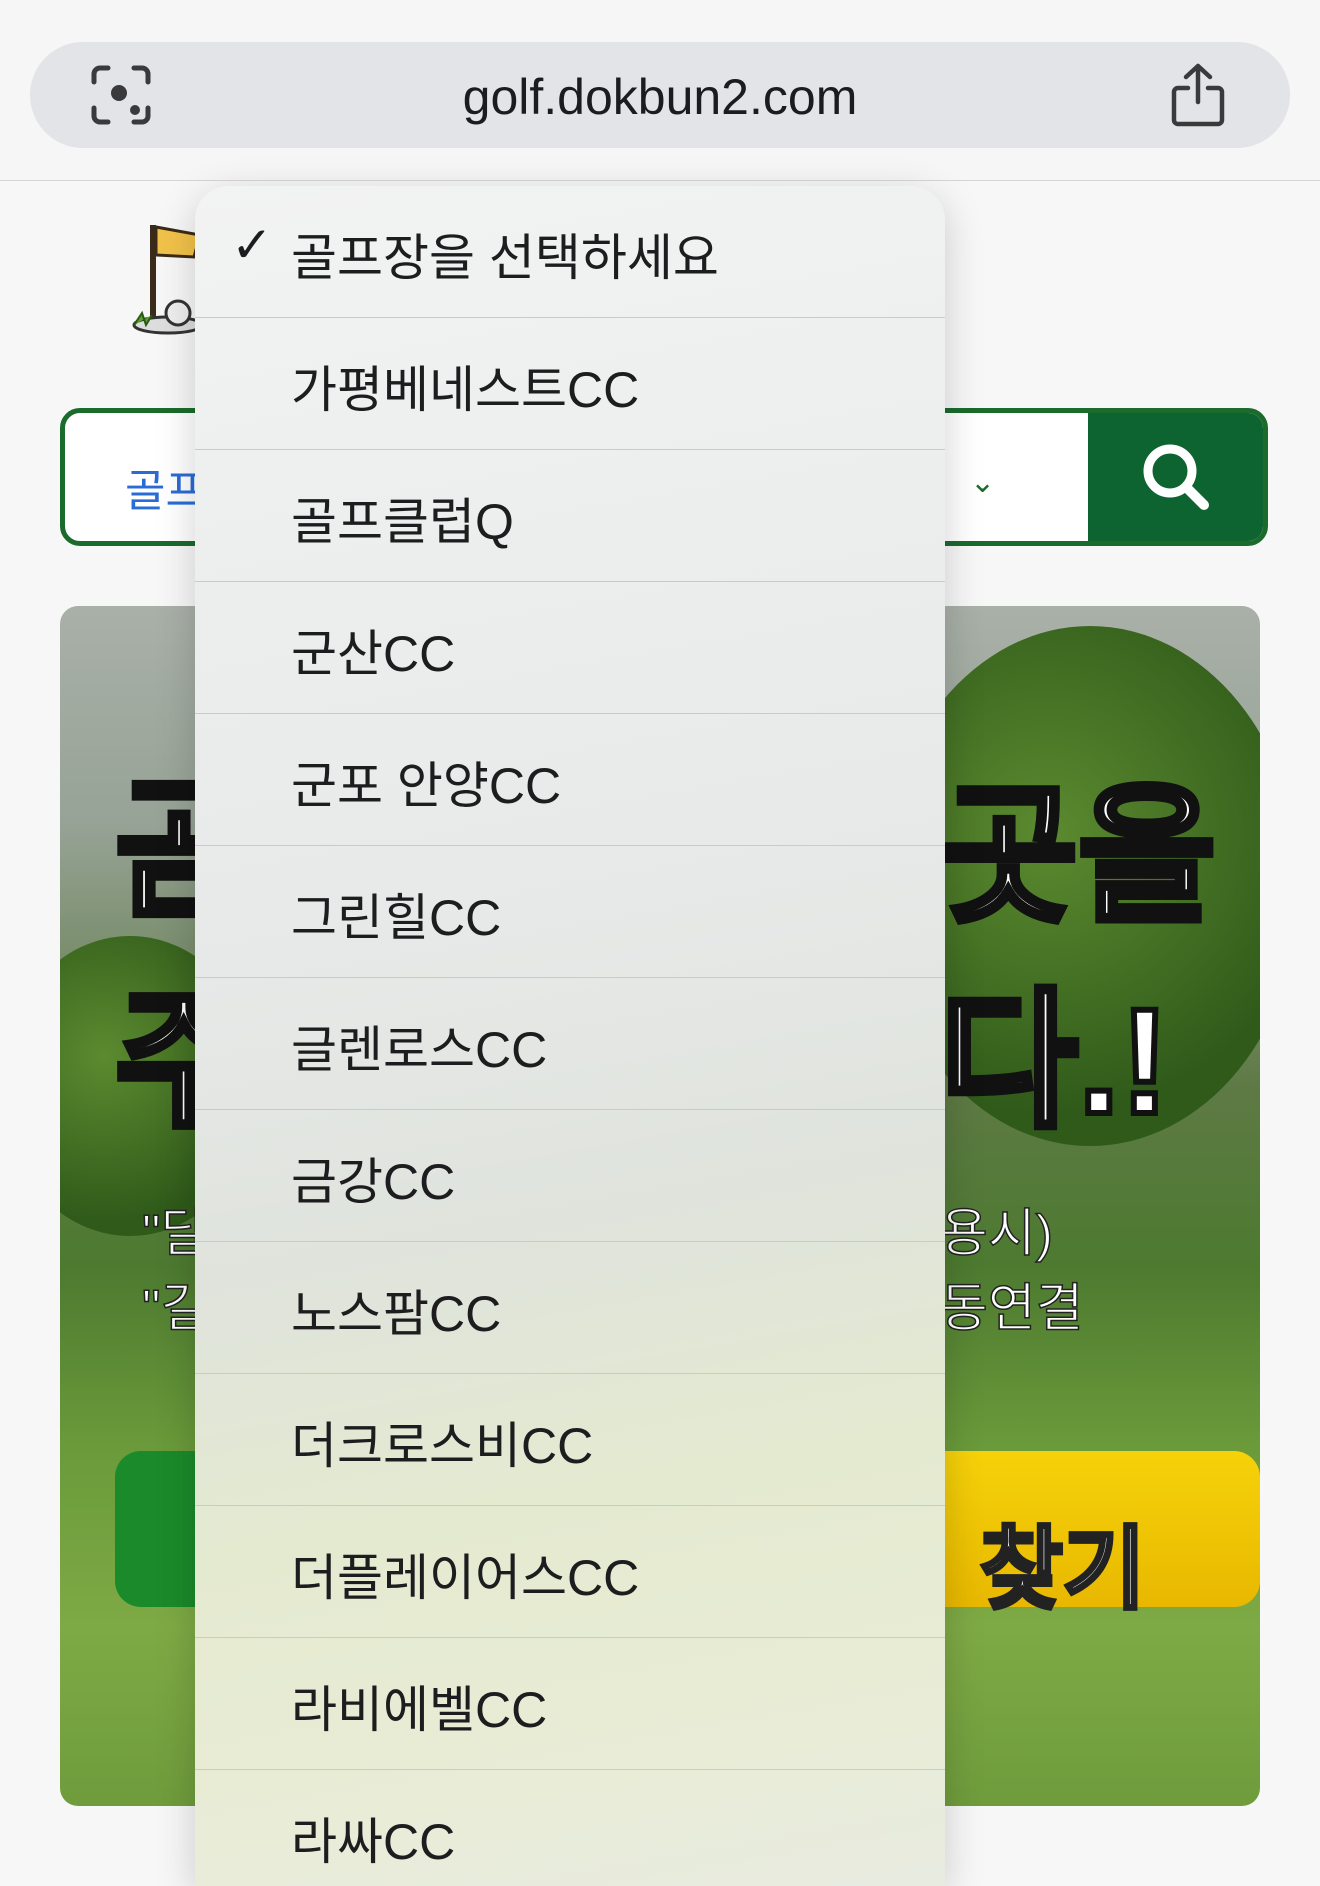 This screenshot has height=1886, width=1320. Describe the element at coordinates (396, 1314) in the screenshot. I see `dropdown-option-label: 노스팜CC` at that location.